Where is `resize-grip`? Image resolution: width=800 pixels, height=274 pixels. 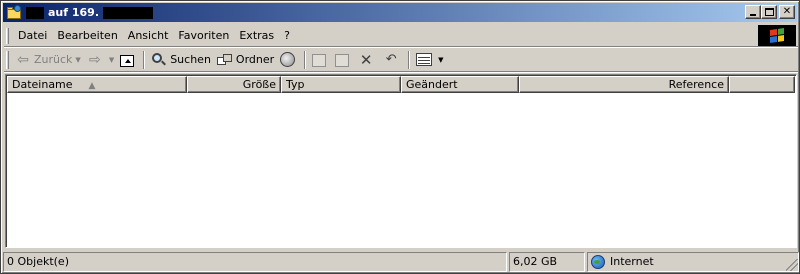
resize-grip is located at coordinates (792, 265).